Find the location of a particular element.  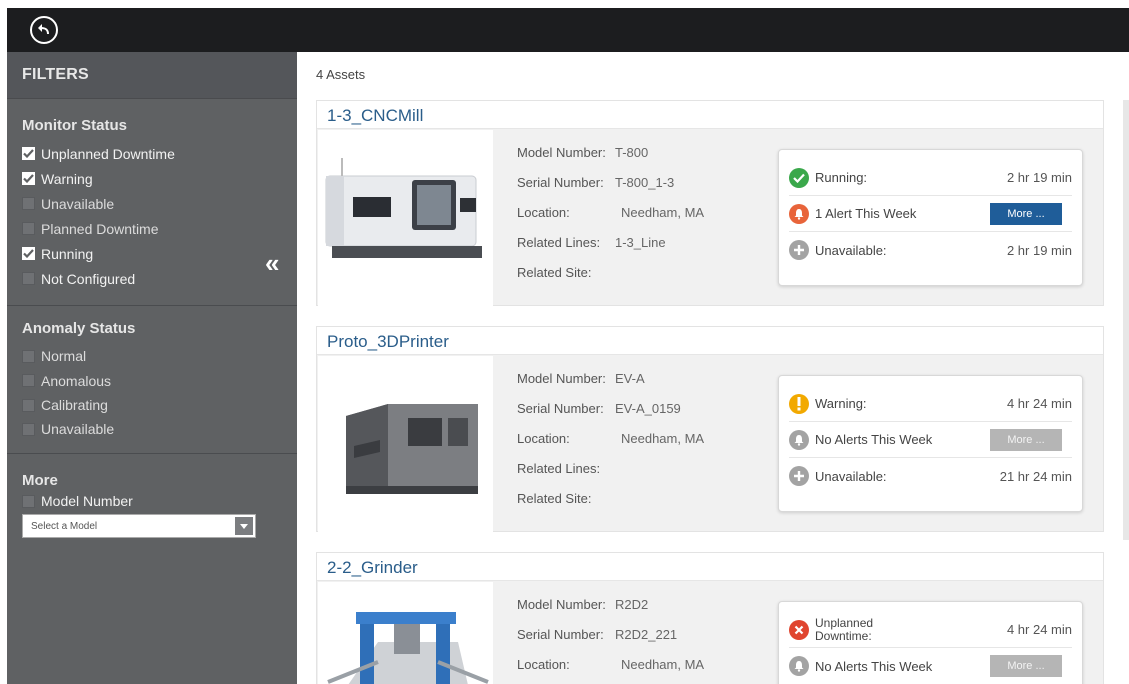

model-number-value: EV-A is located at coordinates (630, 378).